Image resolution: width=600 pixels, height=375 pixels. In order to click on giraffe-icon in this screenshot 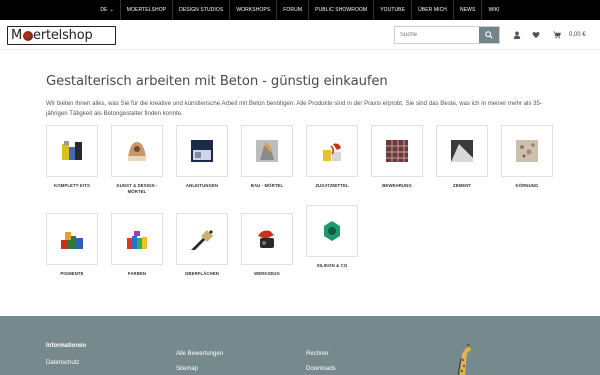, I will do `click(464, 359)`.